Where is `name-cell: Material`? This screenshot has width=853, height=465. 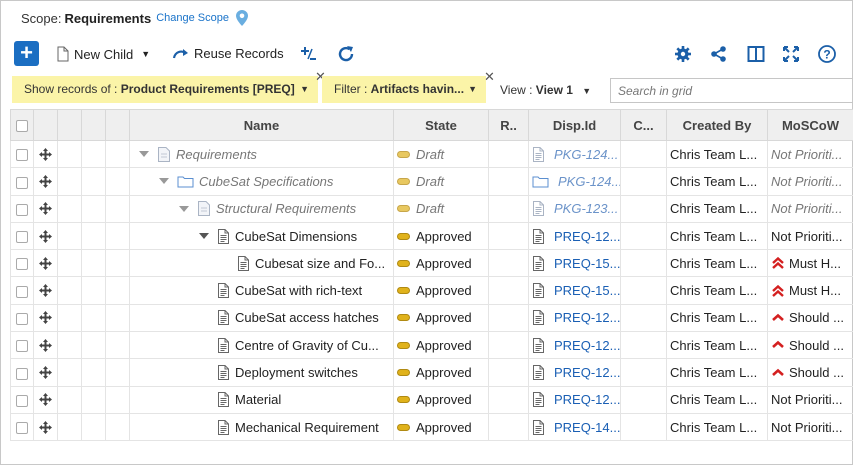 name-cell: Material is located at coordinates (261, 399).